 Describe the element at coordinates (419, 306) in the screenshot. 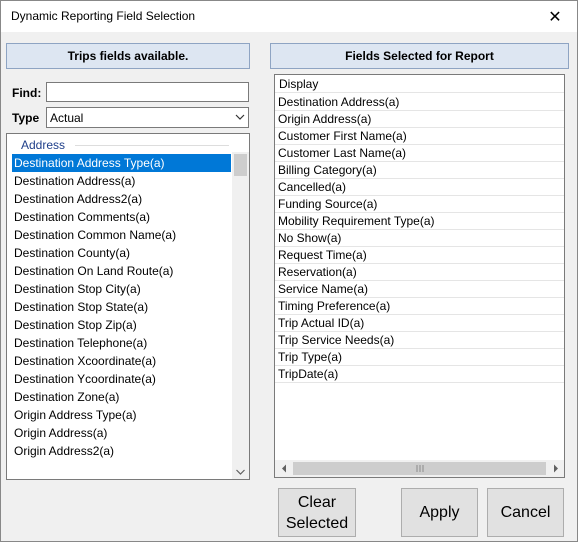

I see `table-row: Timing Preference(a)` at that location.